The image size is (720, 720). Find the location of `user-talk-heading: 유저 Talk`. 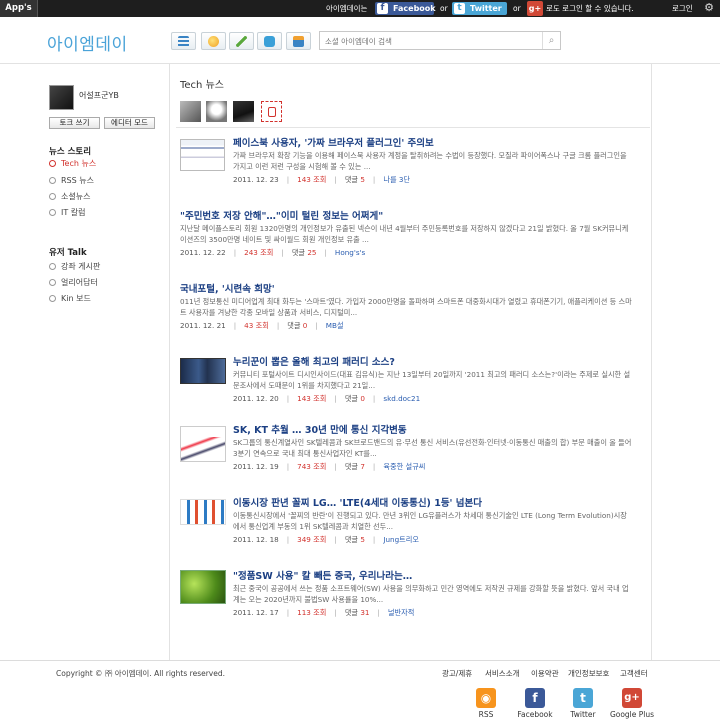

user-talk-heading: 유저 Talk is located at coordinates (68, 253).